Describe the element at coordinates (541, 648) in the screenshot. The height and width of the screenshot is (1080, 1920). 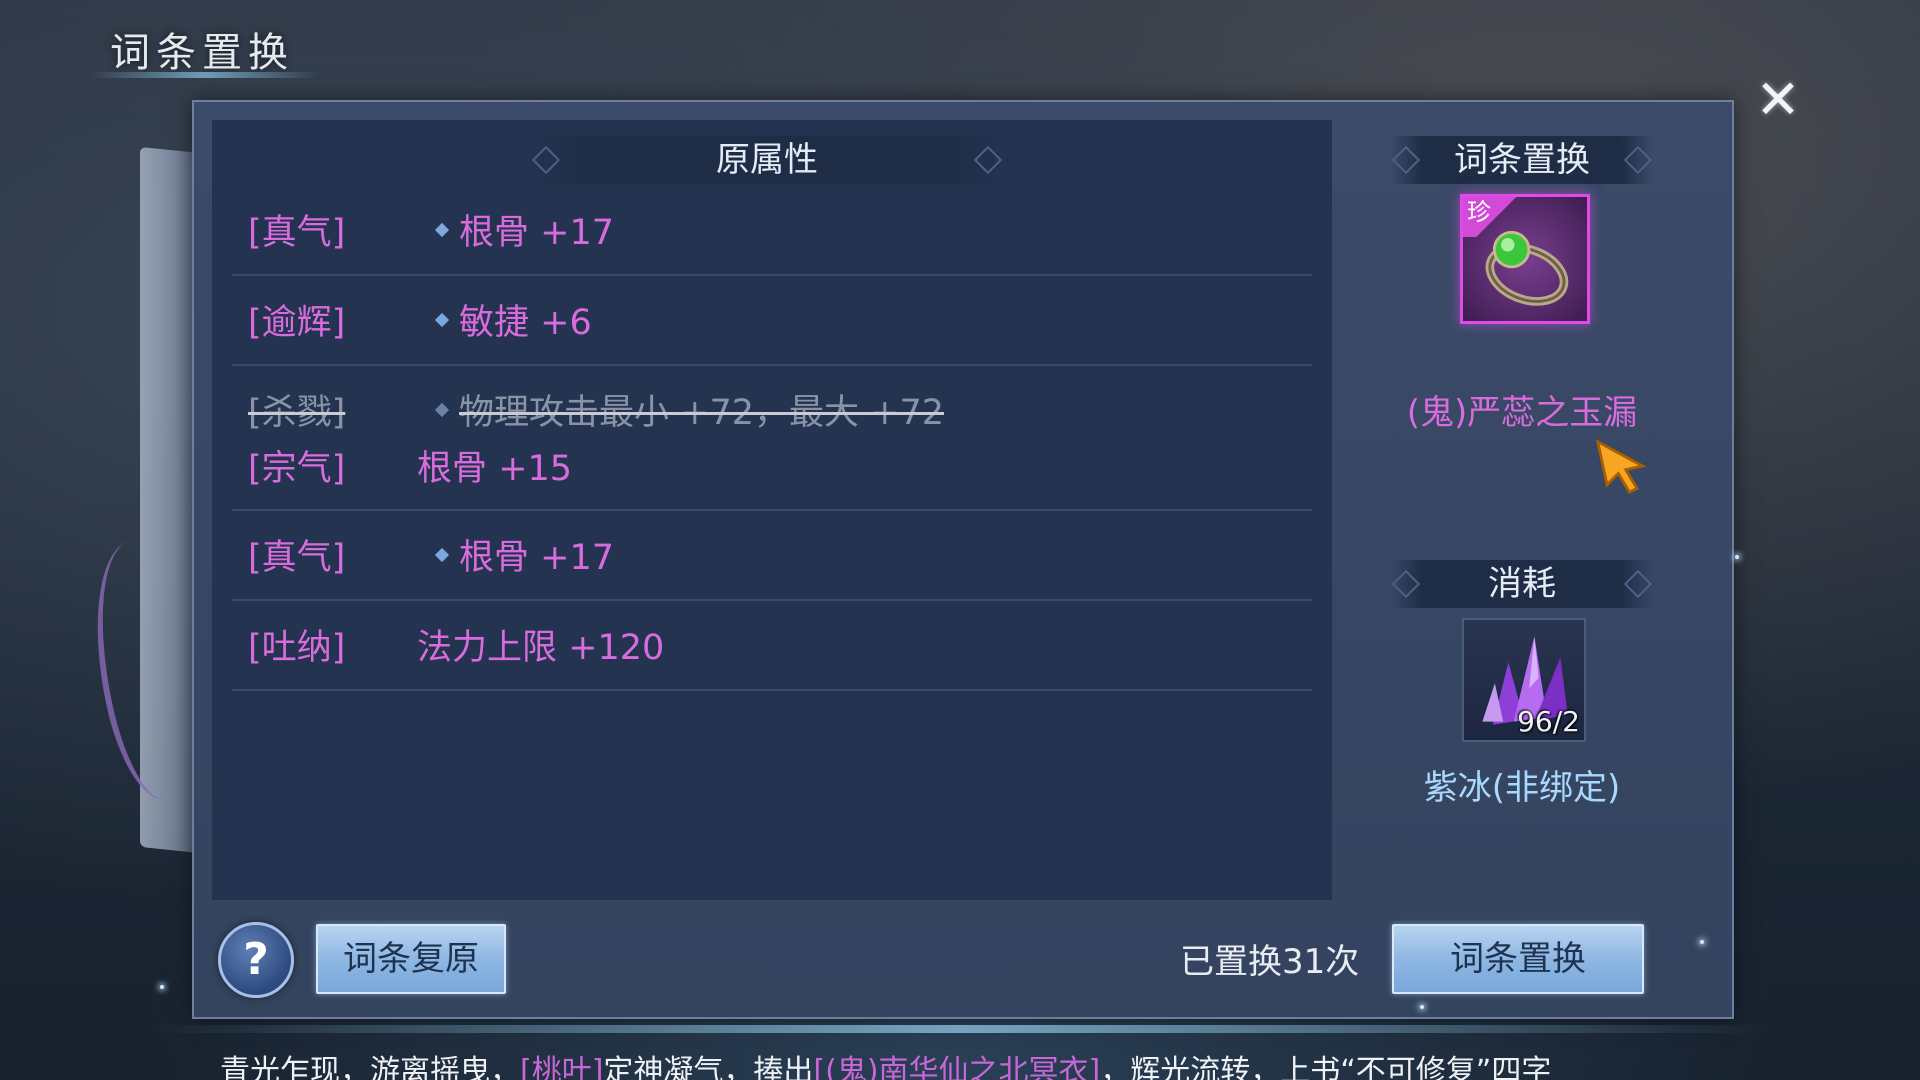
I see `attribute-value: 法力上限 +120` at that location.